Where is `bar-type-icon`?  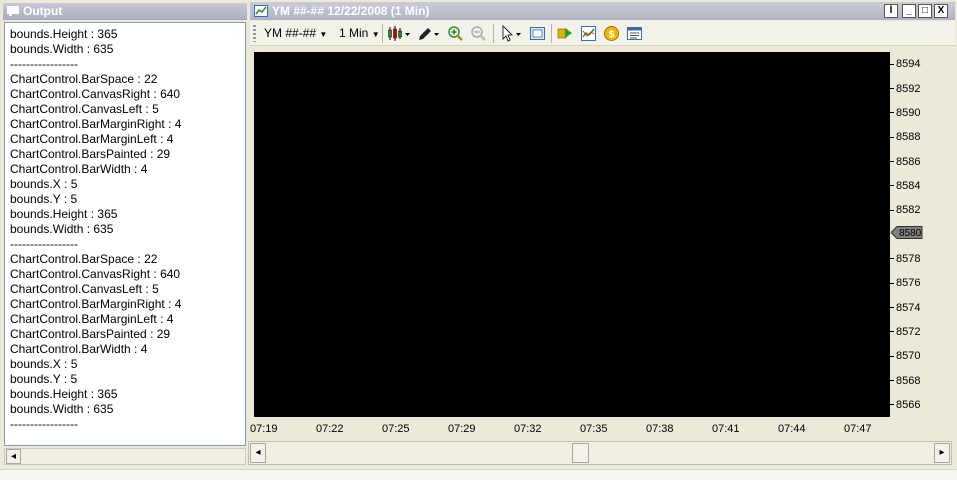
bar-type-icon is located at coordinates (399, 33).